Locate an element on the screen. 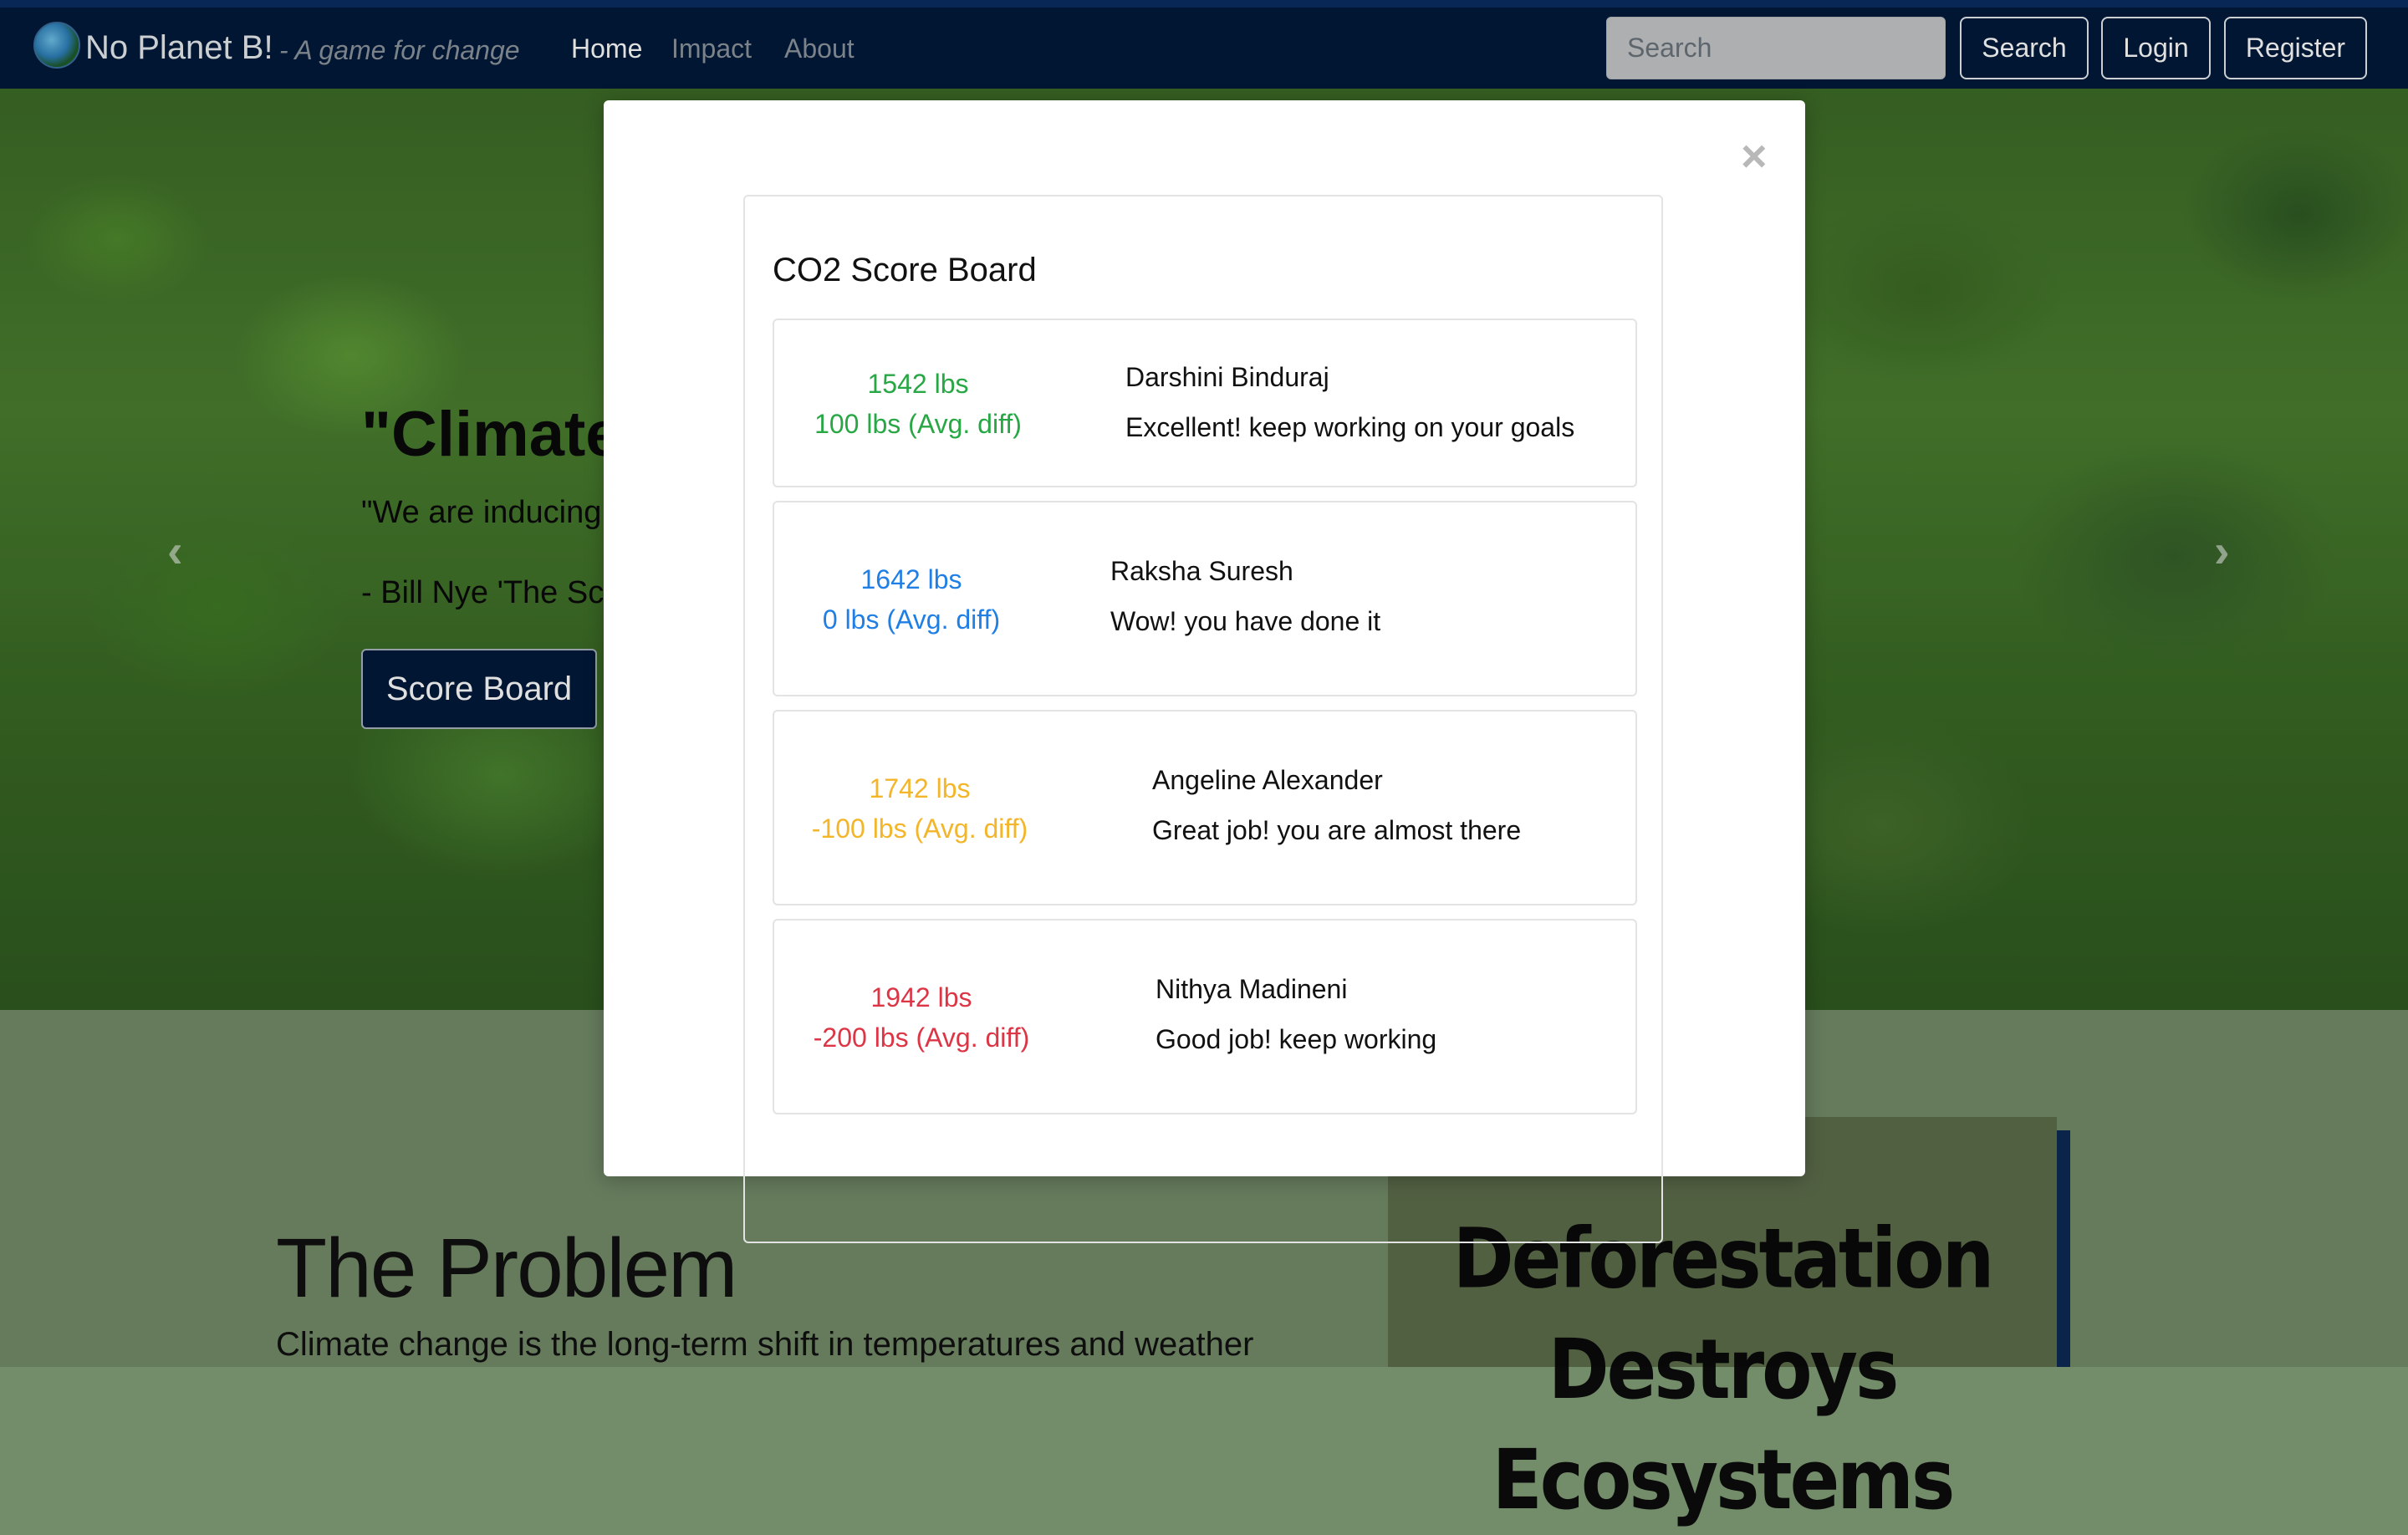 Image resolution: width=2408 pixels, height=1535 pixels. score-board-title: CO2 Score Board is located at coordinates (905, 270).